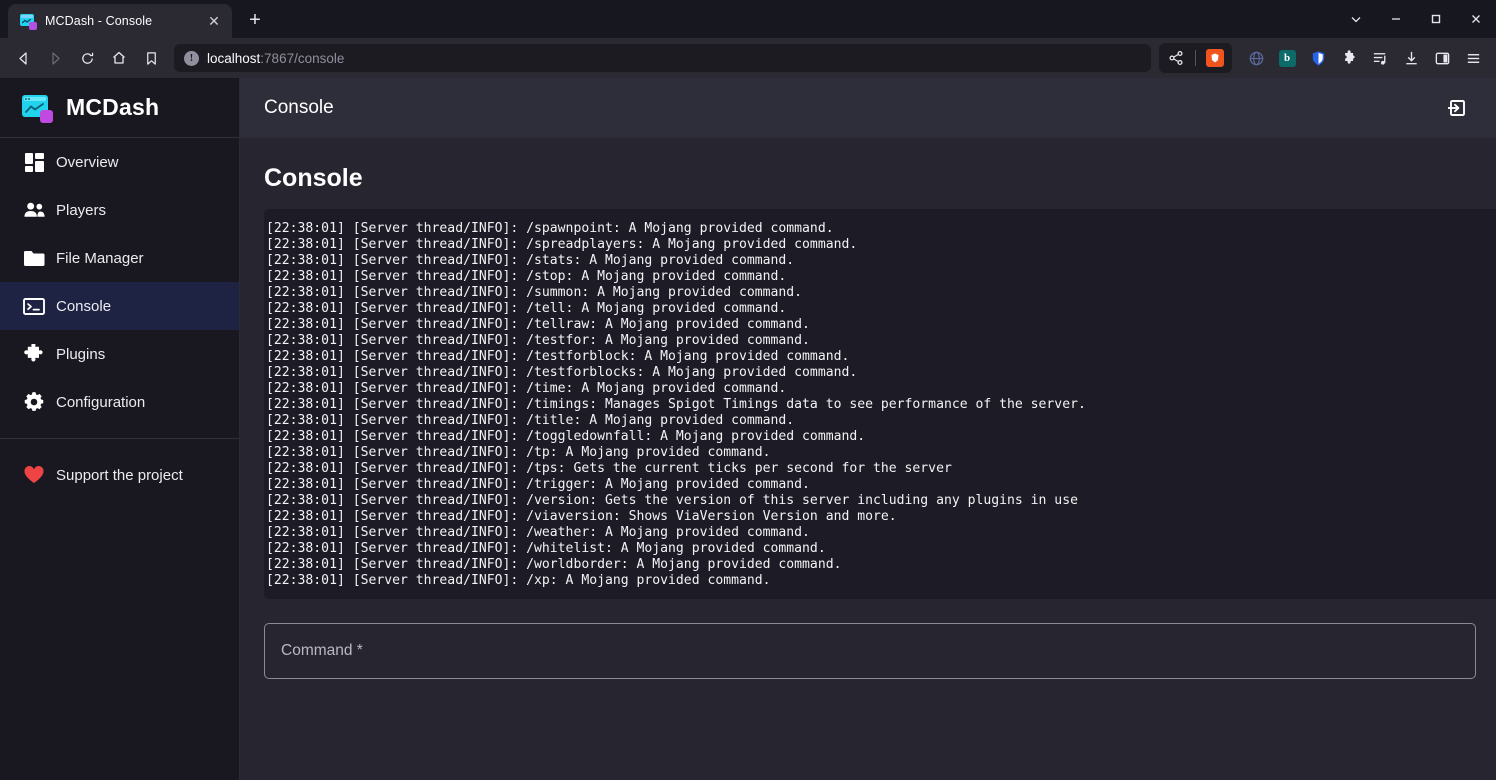 The image size is (1496, 780). I want to click on tab-title: MCDash - Console, so click(99, 21).